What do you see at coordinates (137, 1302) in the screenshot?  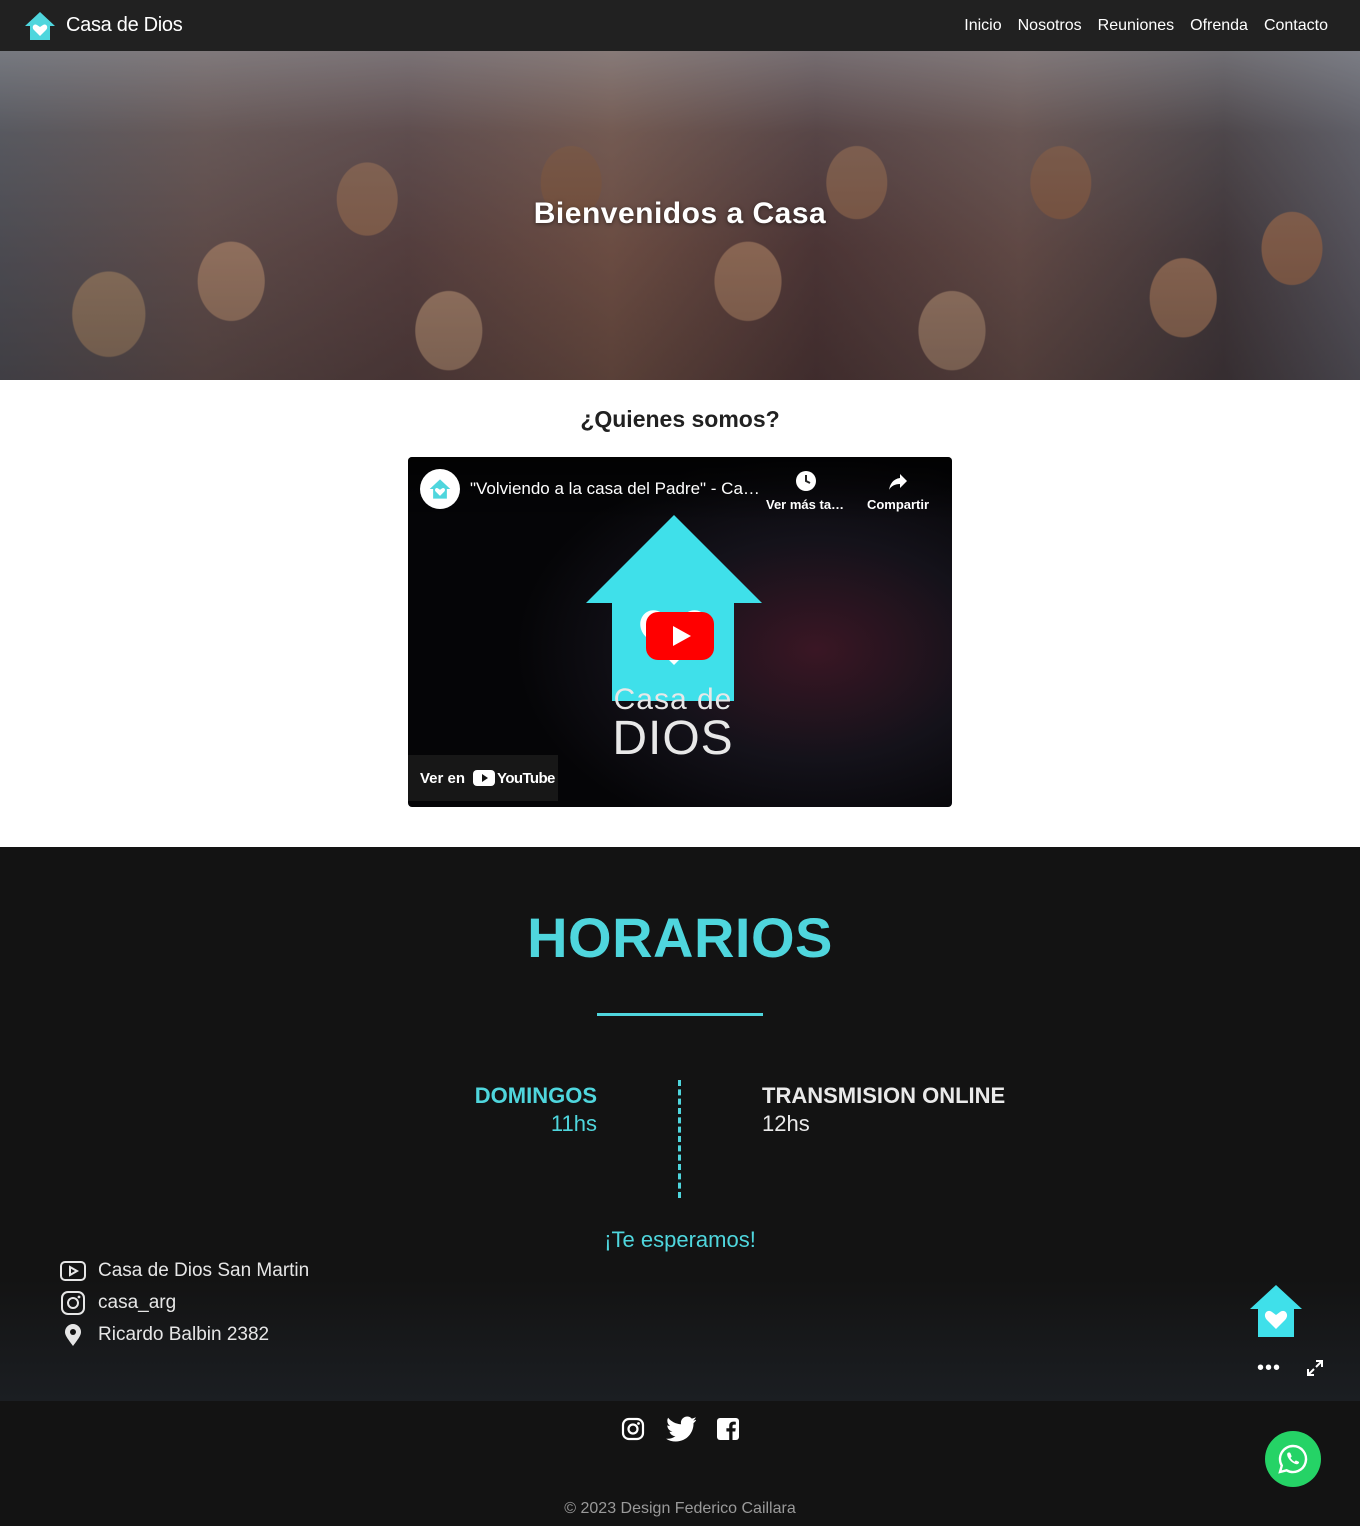 I see `contact-instagram-label: casa_arg` at bounding box center [137, 1302].